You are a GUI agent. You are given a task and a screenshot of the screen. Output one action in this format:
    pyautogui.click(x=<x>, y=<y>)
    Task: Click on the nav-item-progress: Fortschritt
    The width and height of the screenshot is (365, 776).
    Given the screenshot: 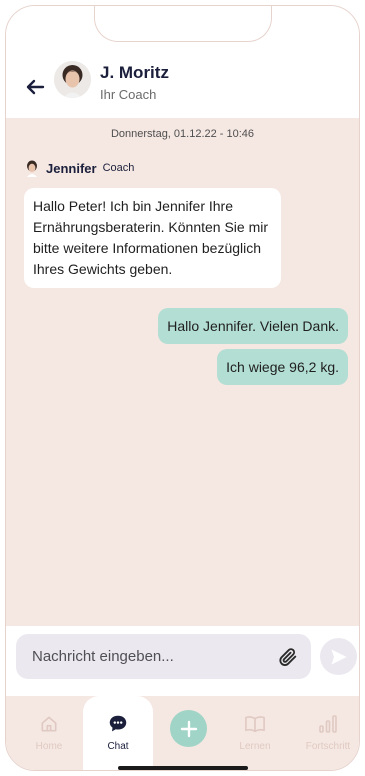 What is the action you would take?
    pyautogui.click(x=327, y=733)
    